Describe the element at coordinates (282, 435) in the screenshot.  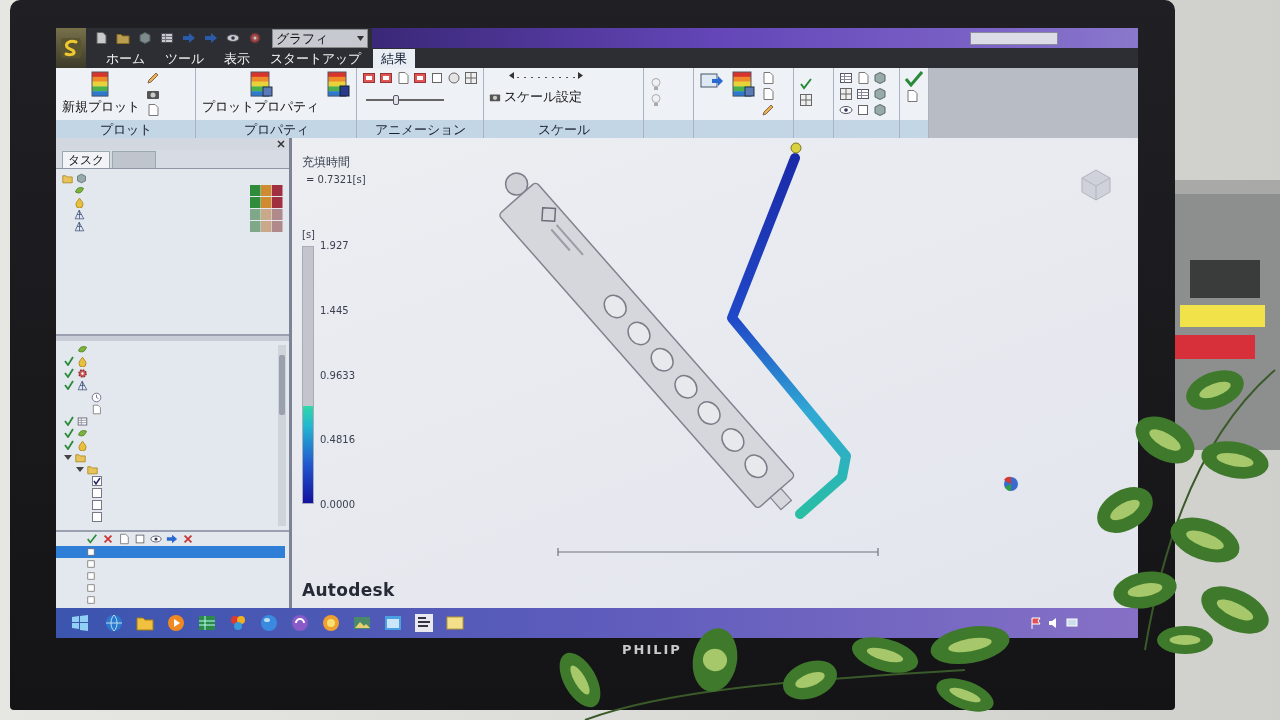
I see `scrollbar` at that location.